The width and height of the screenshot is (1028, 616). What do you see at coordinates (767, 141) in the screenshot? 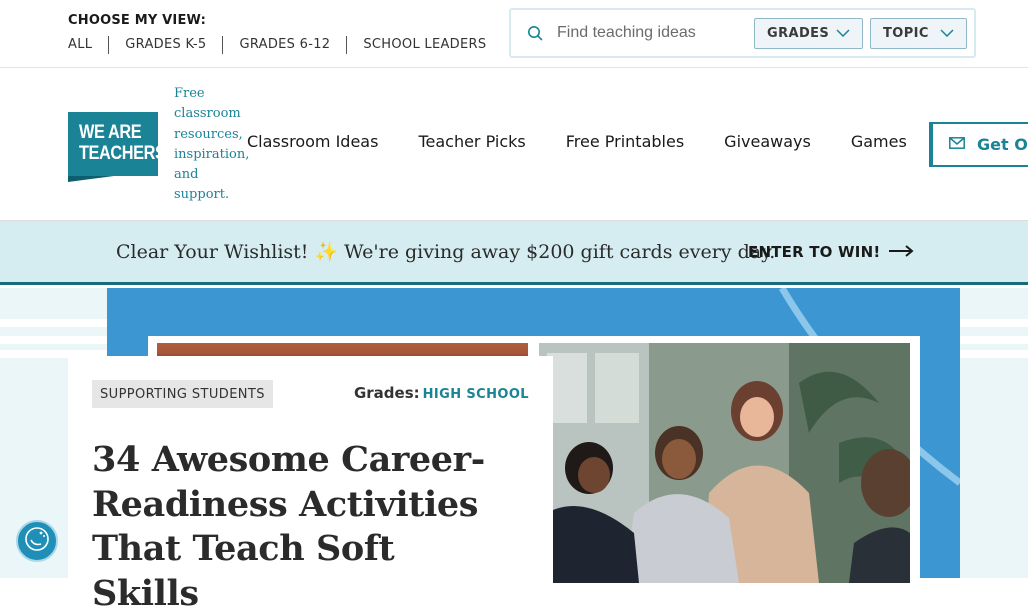
I see `nav-item-giveaways: Giveaways` at bounding box center [767, 141].